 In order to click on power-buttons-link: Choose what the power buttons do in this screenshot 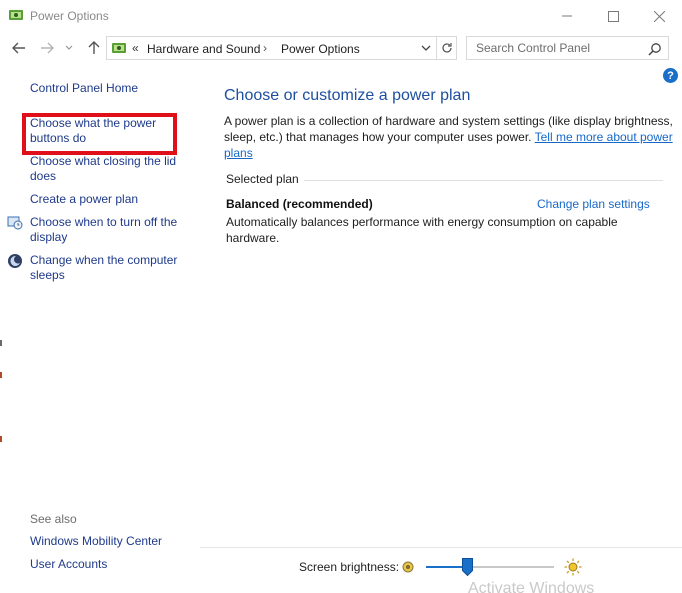, I will do `click(100, 131)`.